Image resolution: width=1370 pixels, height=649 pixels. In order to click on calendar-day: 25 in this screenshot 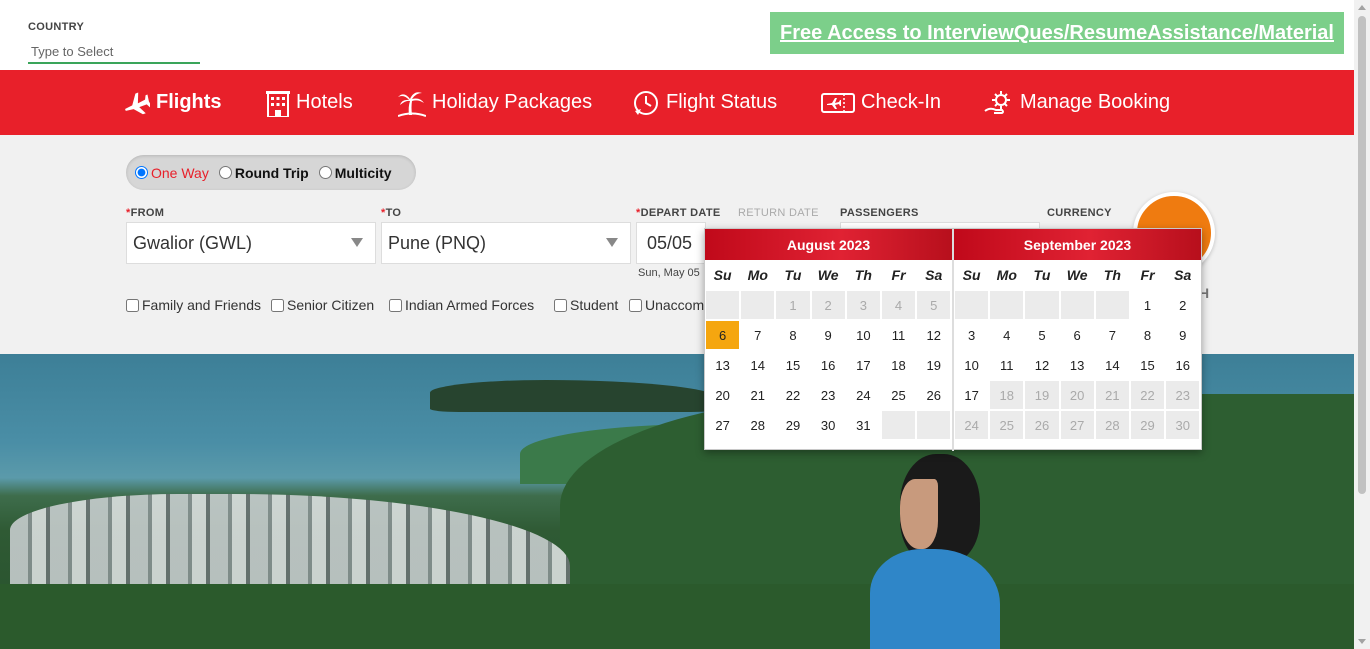, I will do `click(898, 395)`.